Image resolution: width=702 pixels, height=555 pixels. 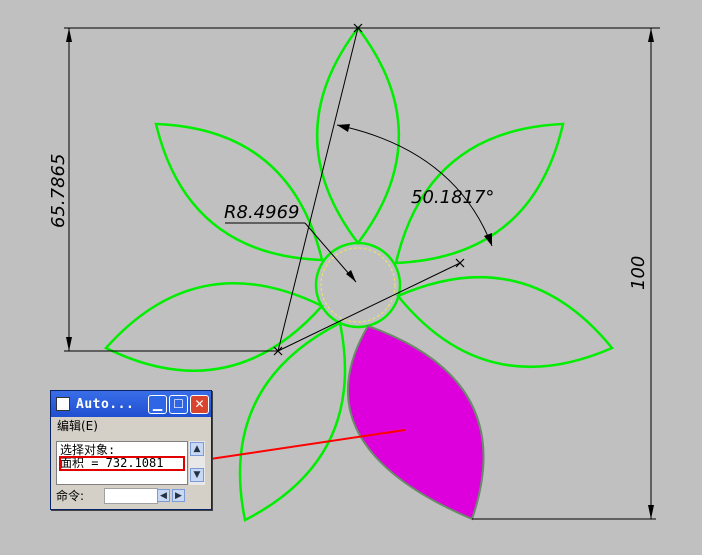 What do you see at coordinates (199, 404) in the screenshot?
I see `close-icon: ✕` at bounding box center [199, 404].